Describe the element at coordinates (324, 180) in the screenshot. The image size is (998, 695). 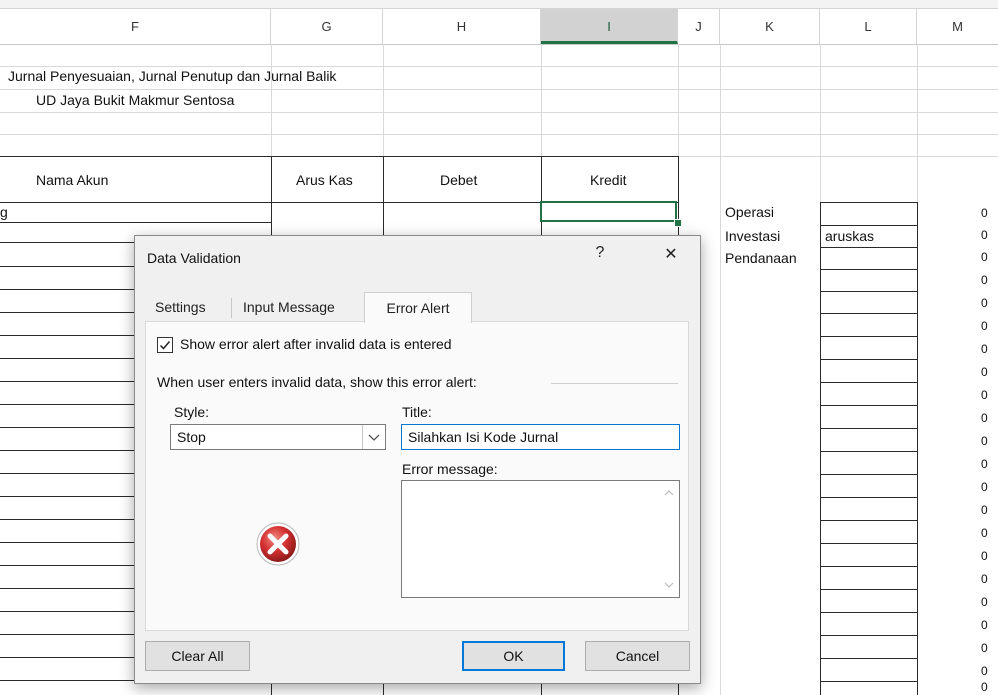
I see `header-arus-kas: Arus Kas` at that location.